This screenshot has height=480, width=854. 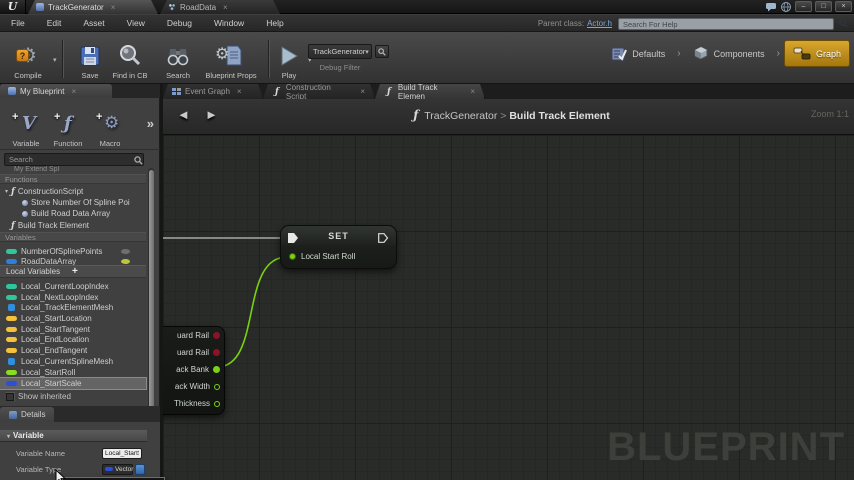 What do you see at coordinates (220, 7) in the screenshot?
I see `asset-tab-roaddata: RoadData ×` at bounding box center [220, 7].